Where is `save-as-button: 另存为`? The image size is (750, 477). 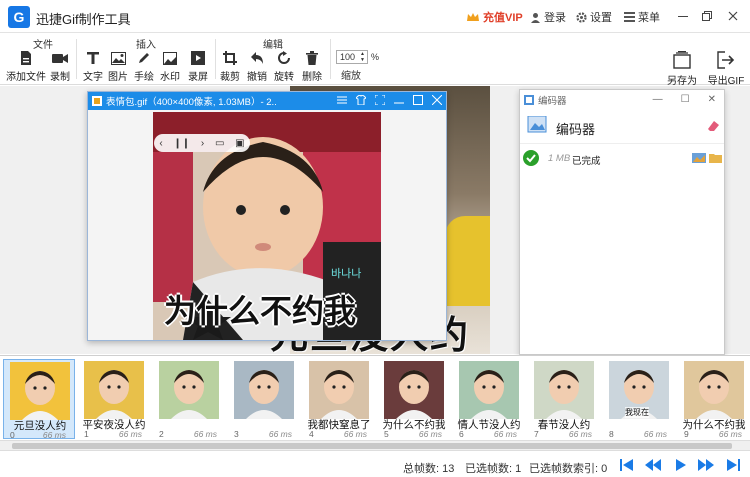 save-as-button: 另存为 is located at coordinates (682, 68).